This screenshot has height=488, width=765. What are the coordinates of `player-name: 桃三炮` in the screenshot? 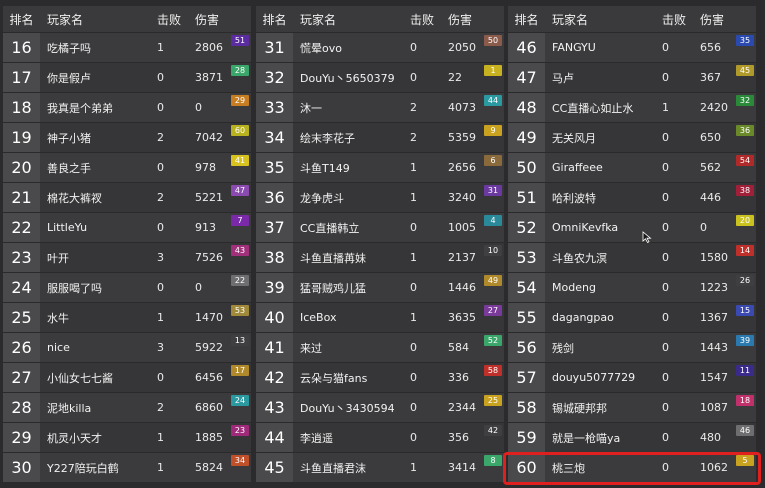 It's located at (568, 468).